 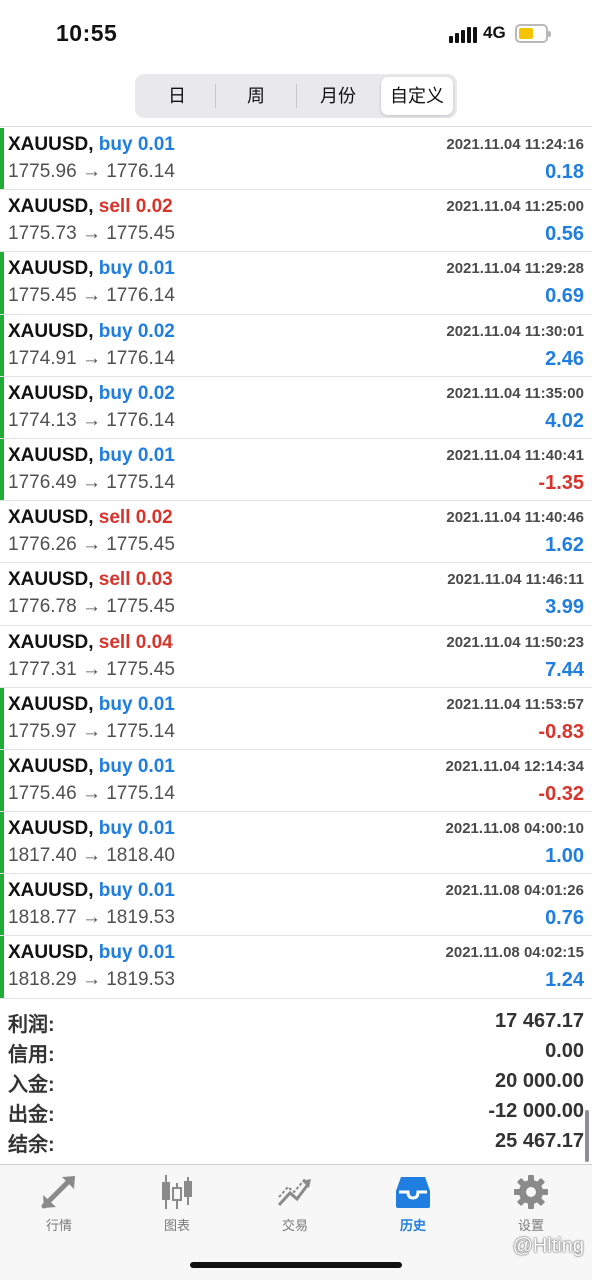 I want to click on trade-profit: 1.62, so click(x=564, y=545).